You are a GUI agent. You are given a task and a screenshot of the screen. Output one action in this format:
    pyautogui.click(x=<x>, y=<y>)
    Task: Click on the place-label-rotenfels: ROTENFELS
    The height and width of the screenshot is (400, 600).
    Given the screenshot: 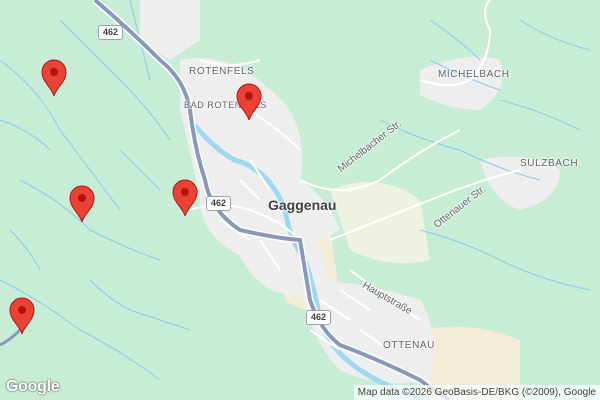 What is the action you would take?
    pyautogui.click(x=222, y=71)
    